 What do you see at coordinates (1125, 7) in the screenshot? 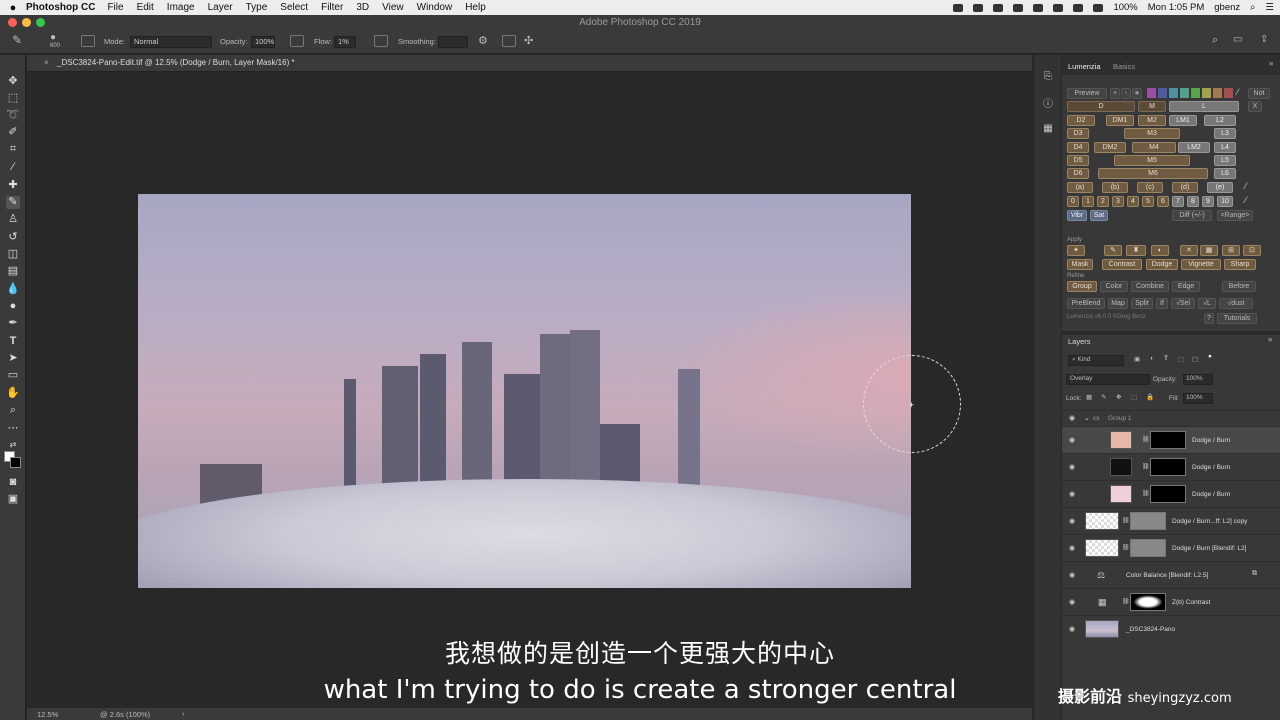
I see `battery-percent: 100%` at bounding box center [1125, 7].